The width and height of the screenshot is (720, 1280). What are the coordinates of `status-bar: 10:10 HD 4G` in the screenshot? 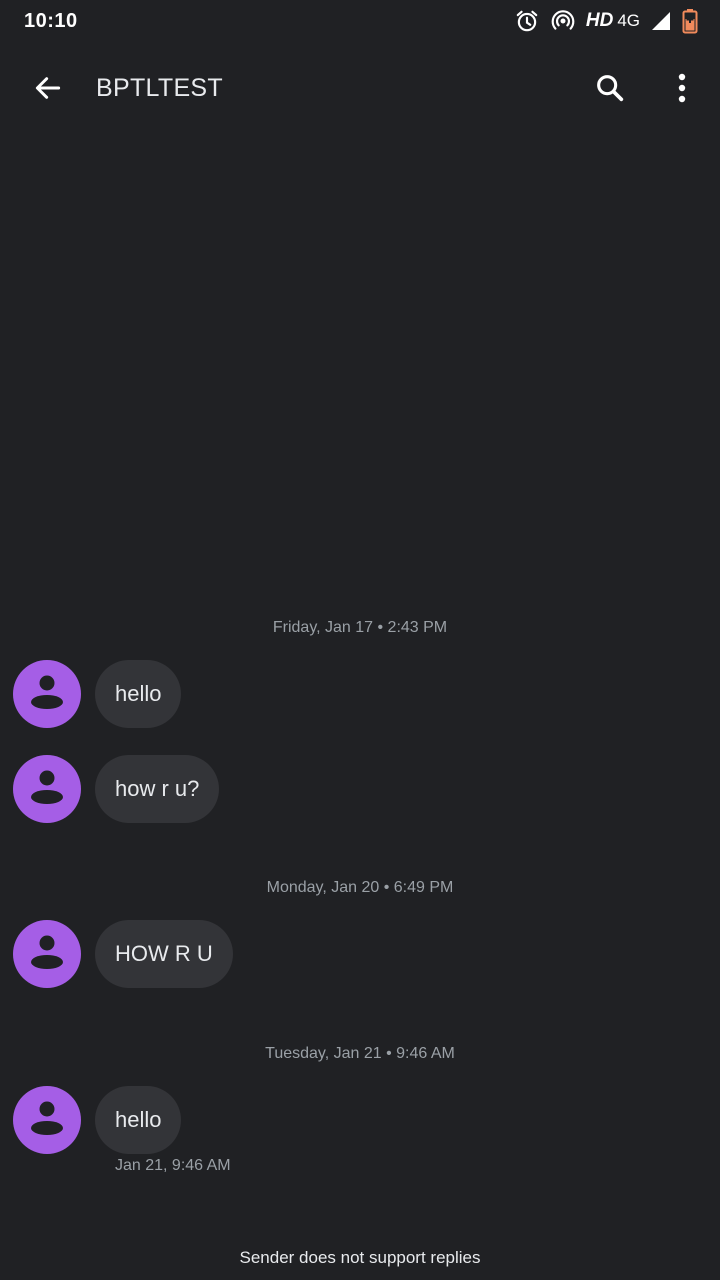 It's located at (360, 21).